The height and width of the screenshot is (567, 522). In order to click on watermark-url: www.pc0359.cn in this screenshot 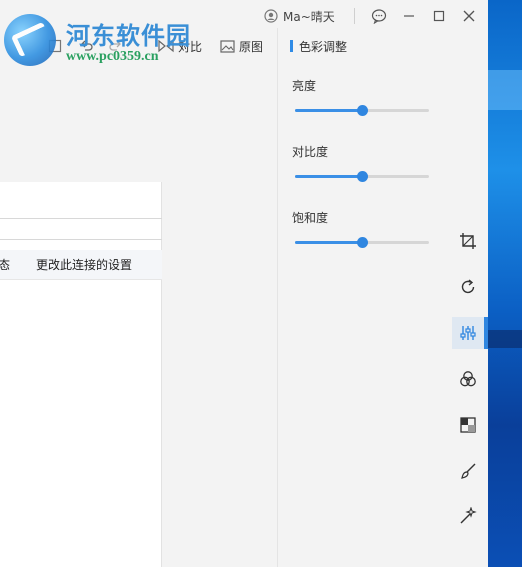, I will do `click(112, 56)`.